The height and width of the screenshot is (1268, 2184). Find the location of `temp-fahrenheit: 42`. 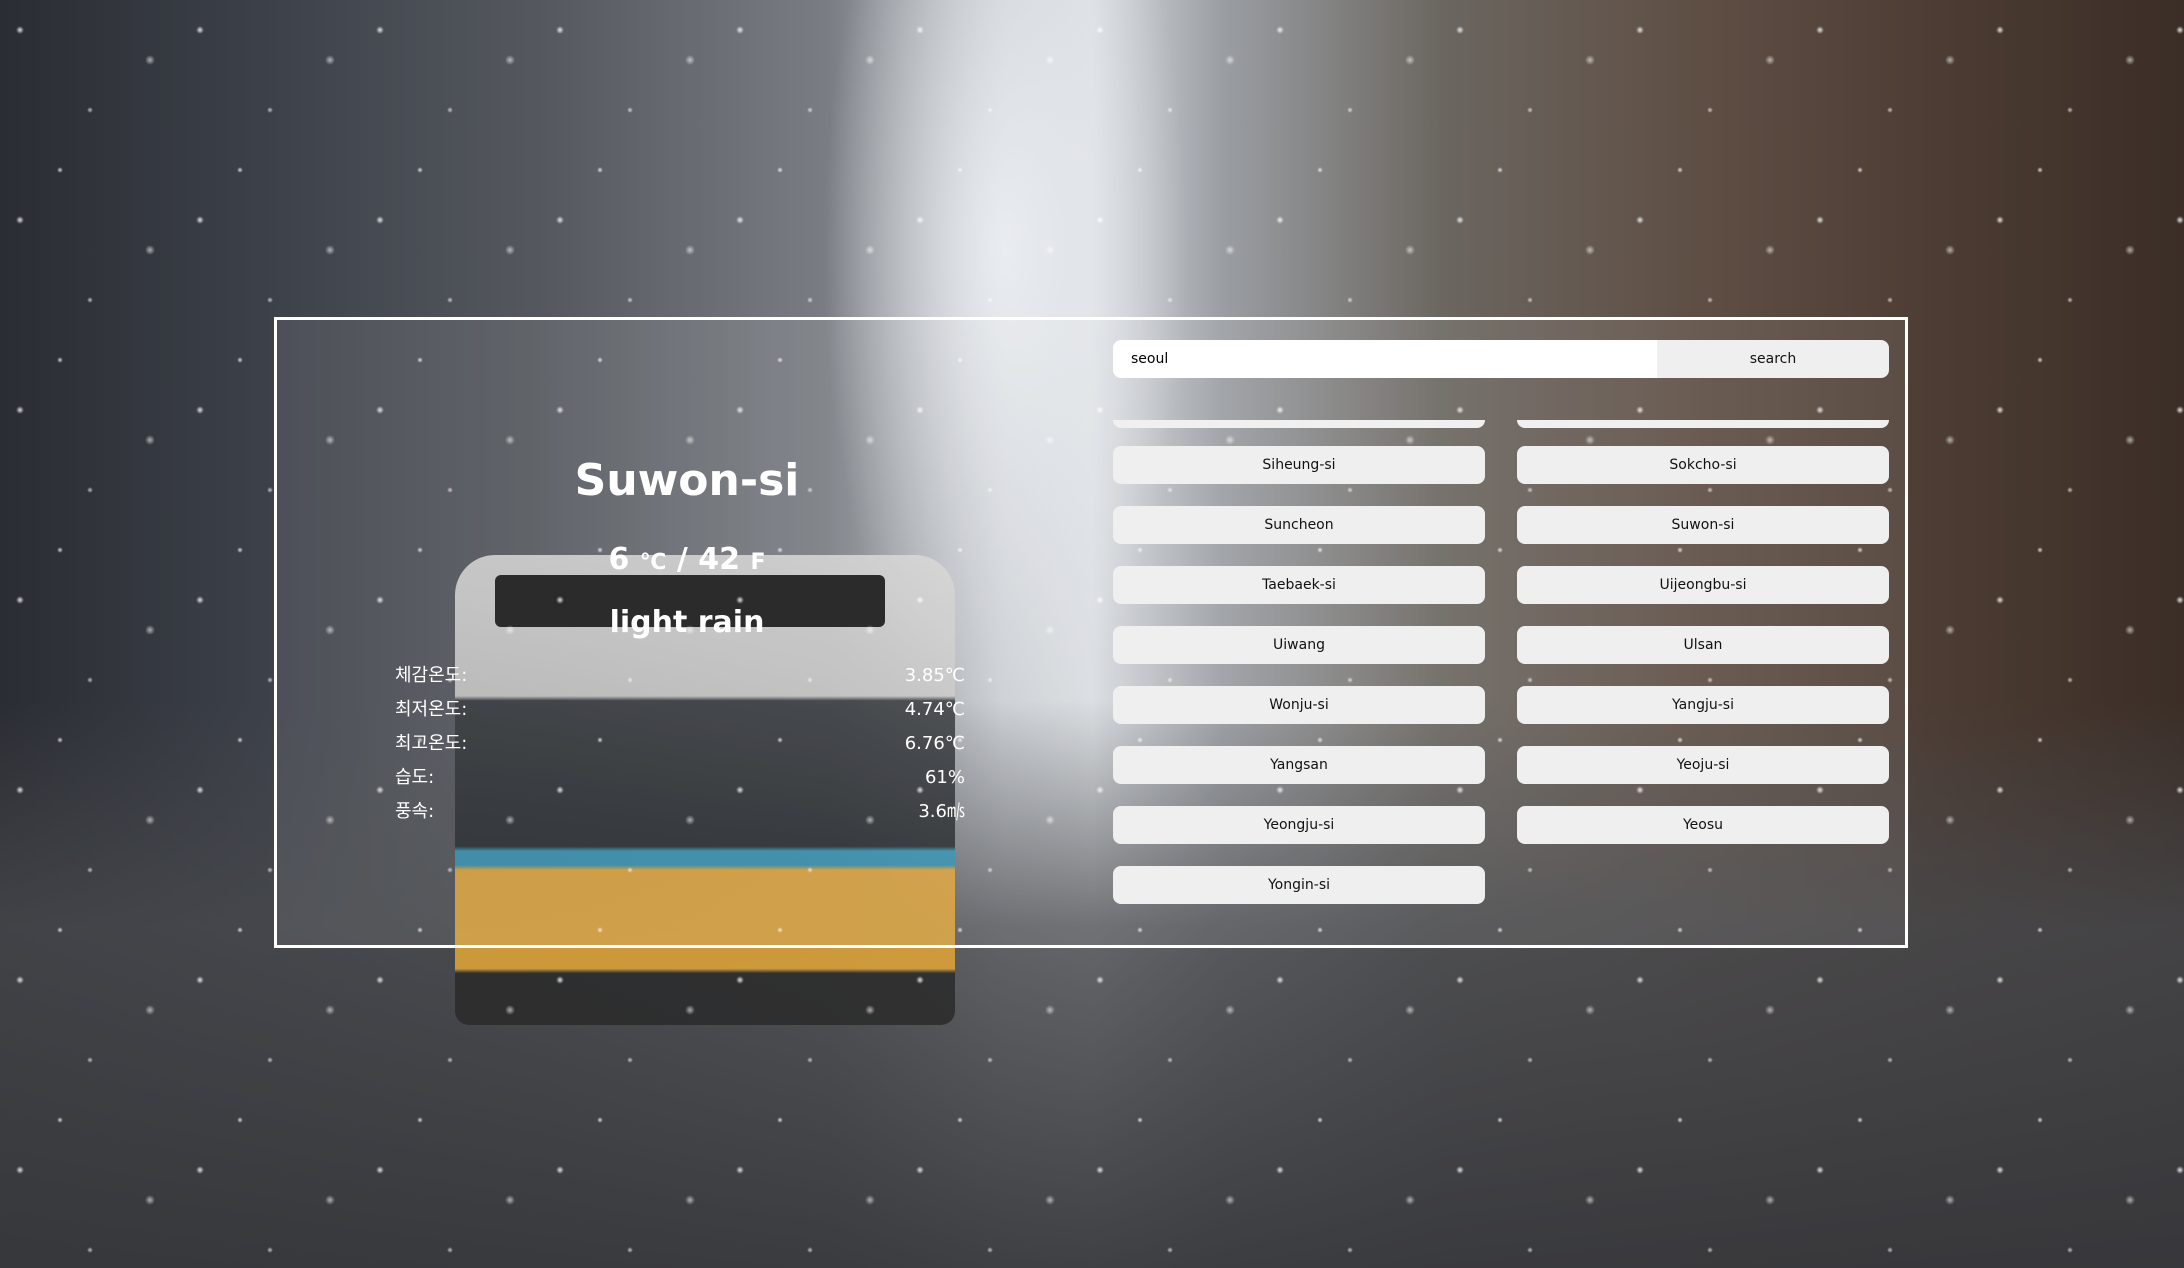

temp-fahrenheit: 42 is located at coordinates (719, 559).